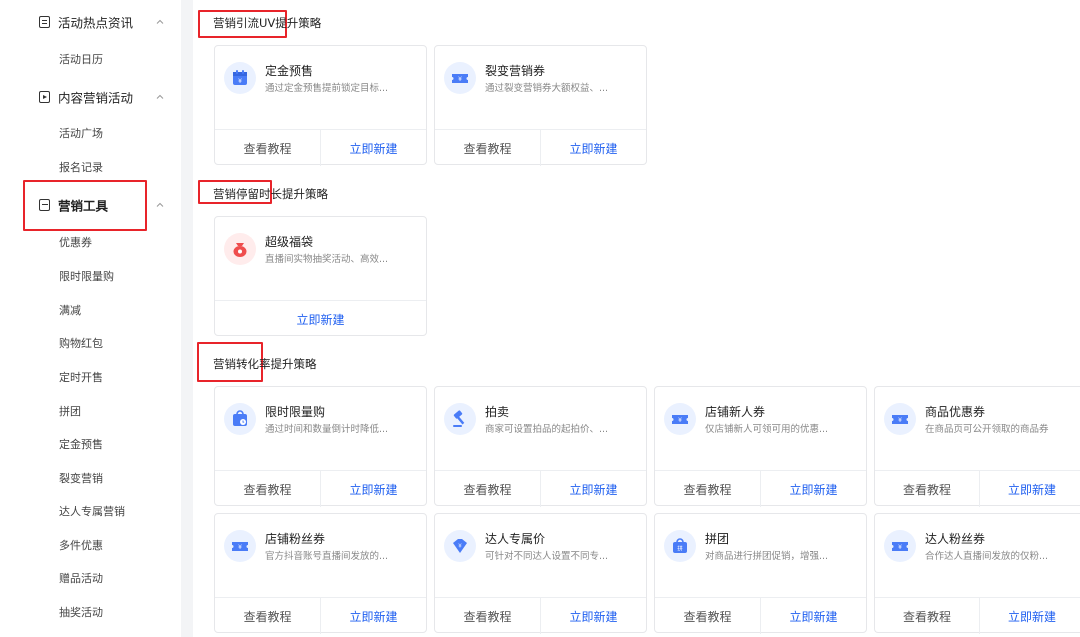 Image resolution: width=1080 pixels, height=637 pixels. Describe the element at coordinates (92, 512) in the screenshot. I see `sidebar-item-influencer-marketing: 达人专属营销` at that location.